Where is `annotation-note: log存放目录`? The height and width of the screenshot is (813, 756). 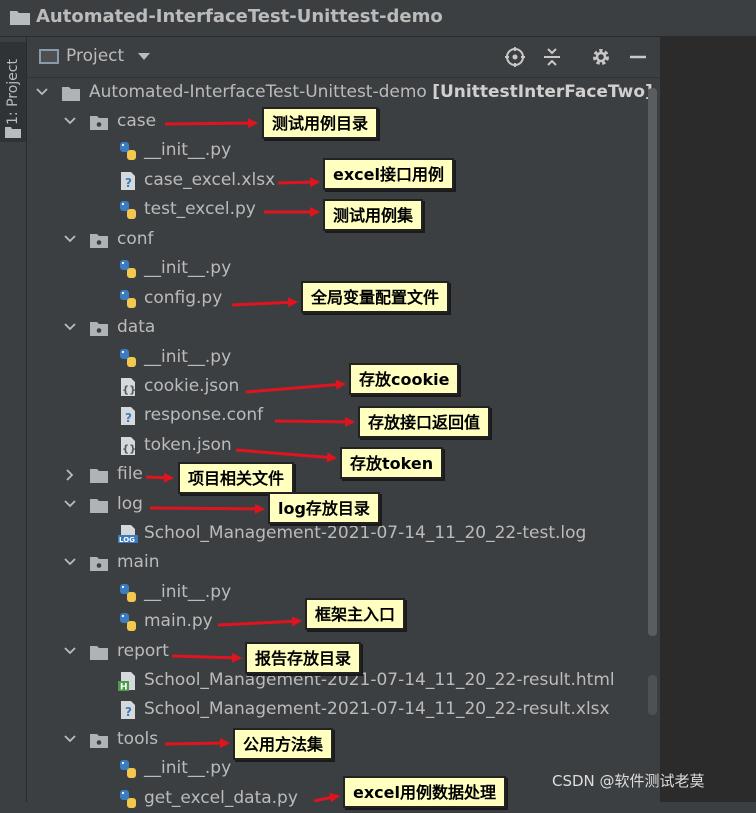
annotation-note: log存放目录 is located at coordinates (324, 508).